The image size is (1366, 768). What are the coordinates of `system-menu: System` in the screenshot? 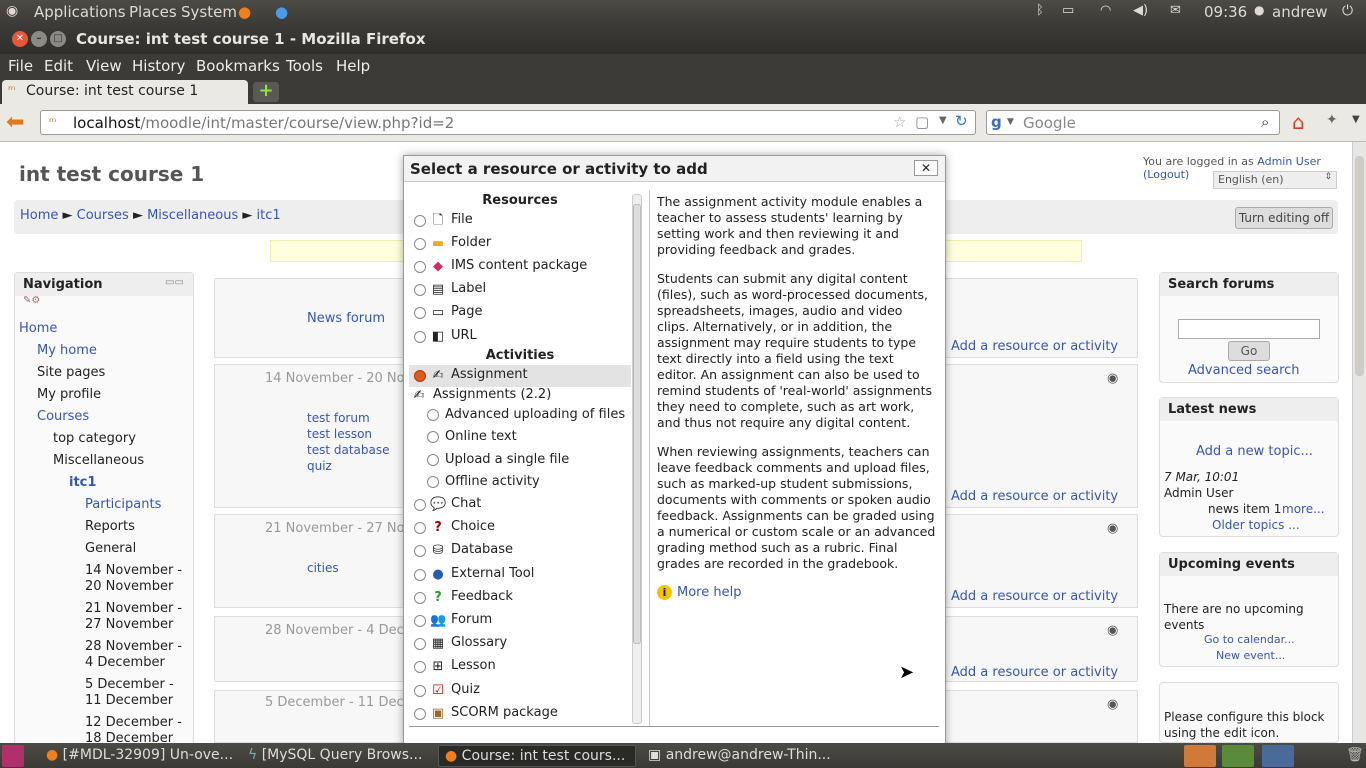 It's located at (209, 12).